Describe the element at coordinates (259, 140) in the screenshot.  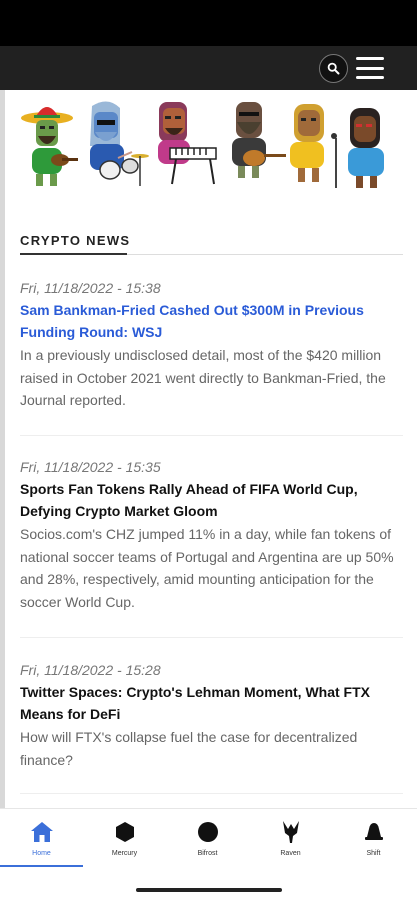
I see `guitarist-character` at that location.